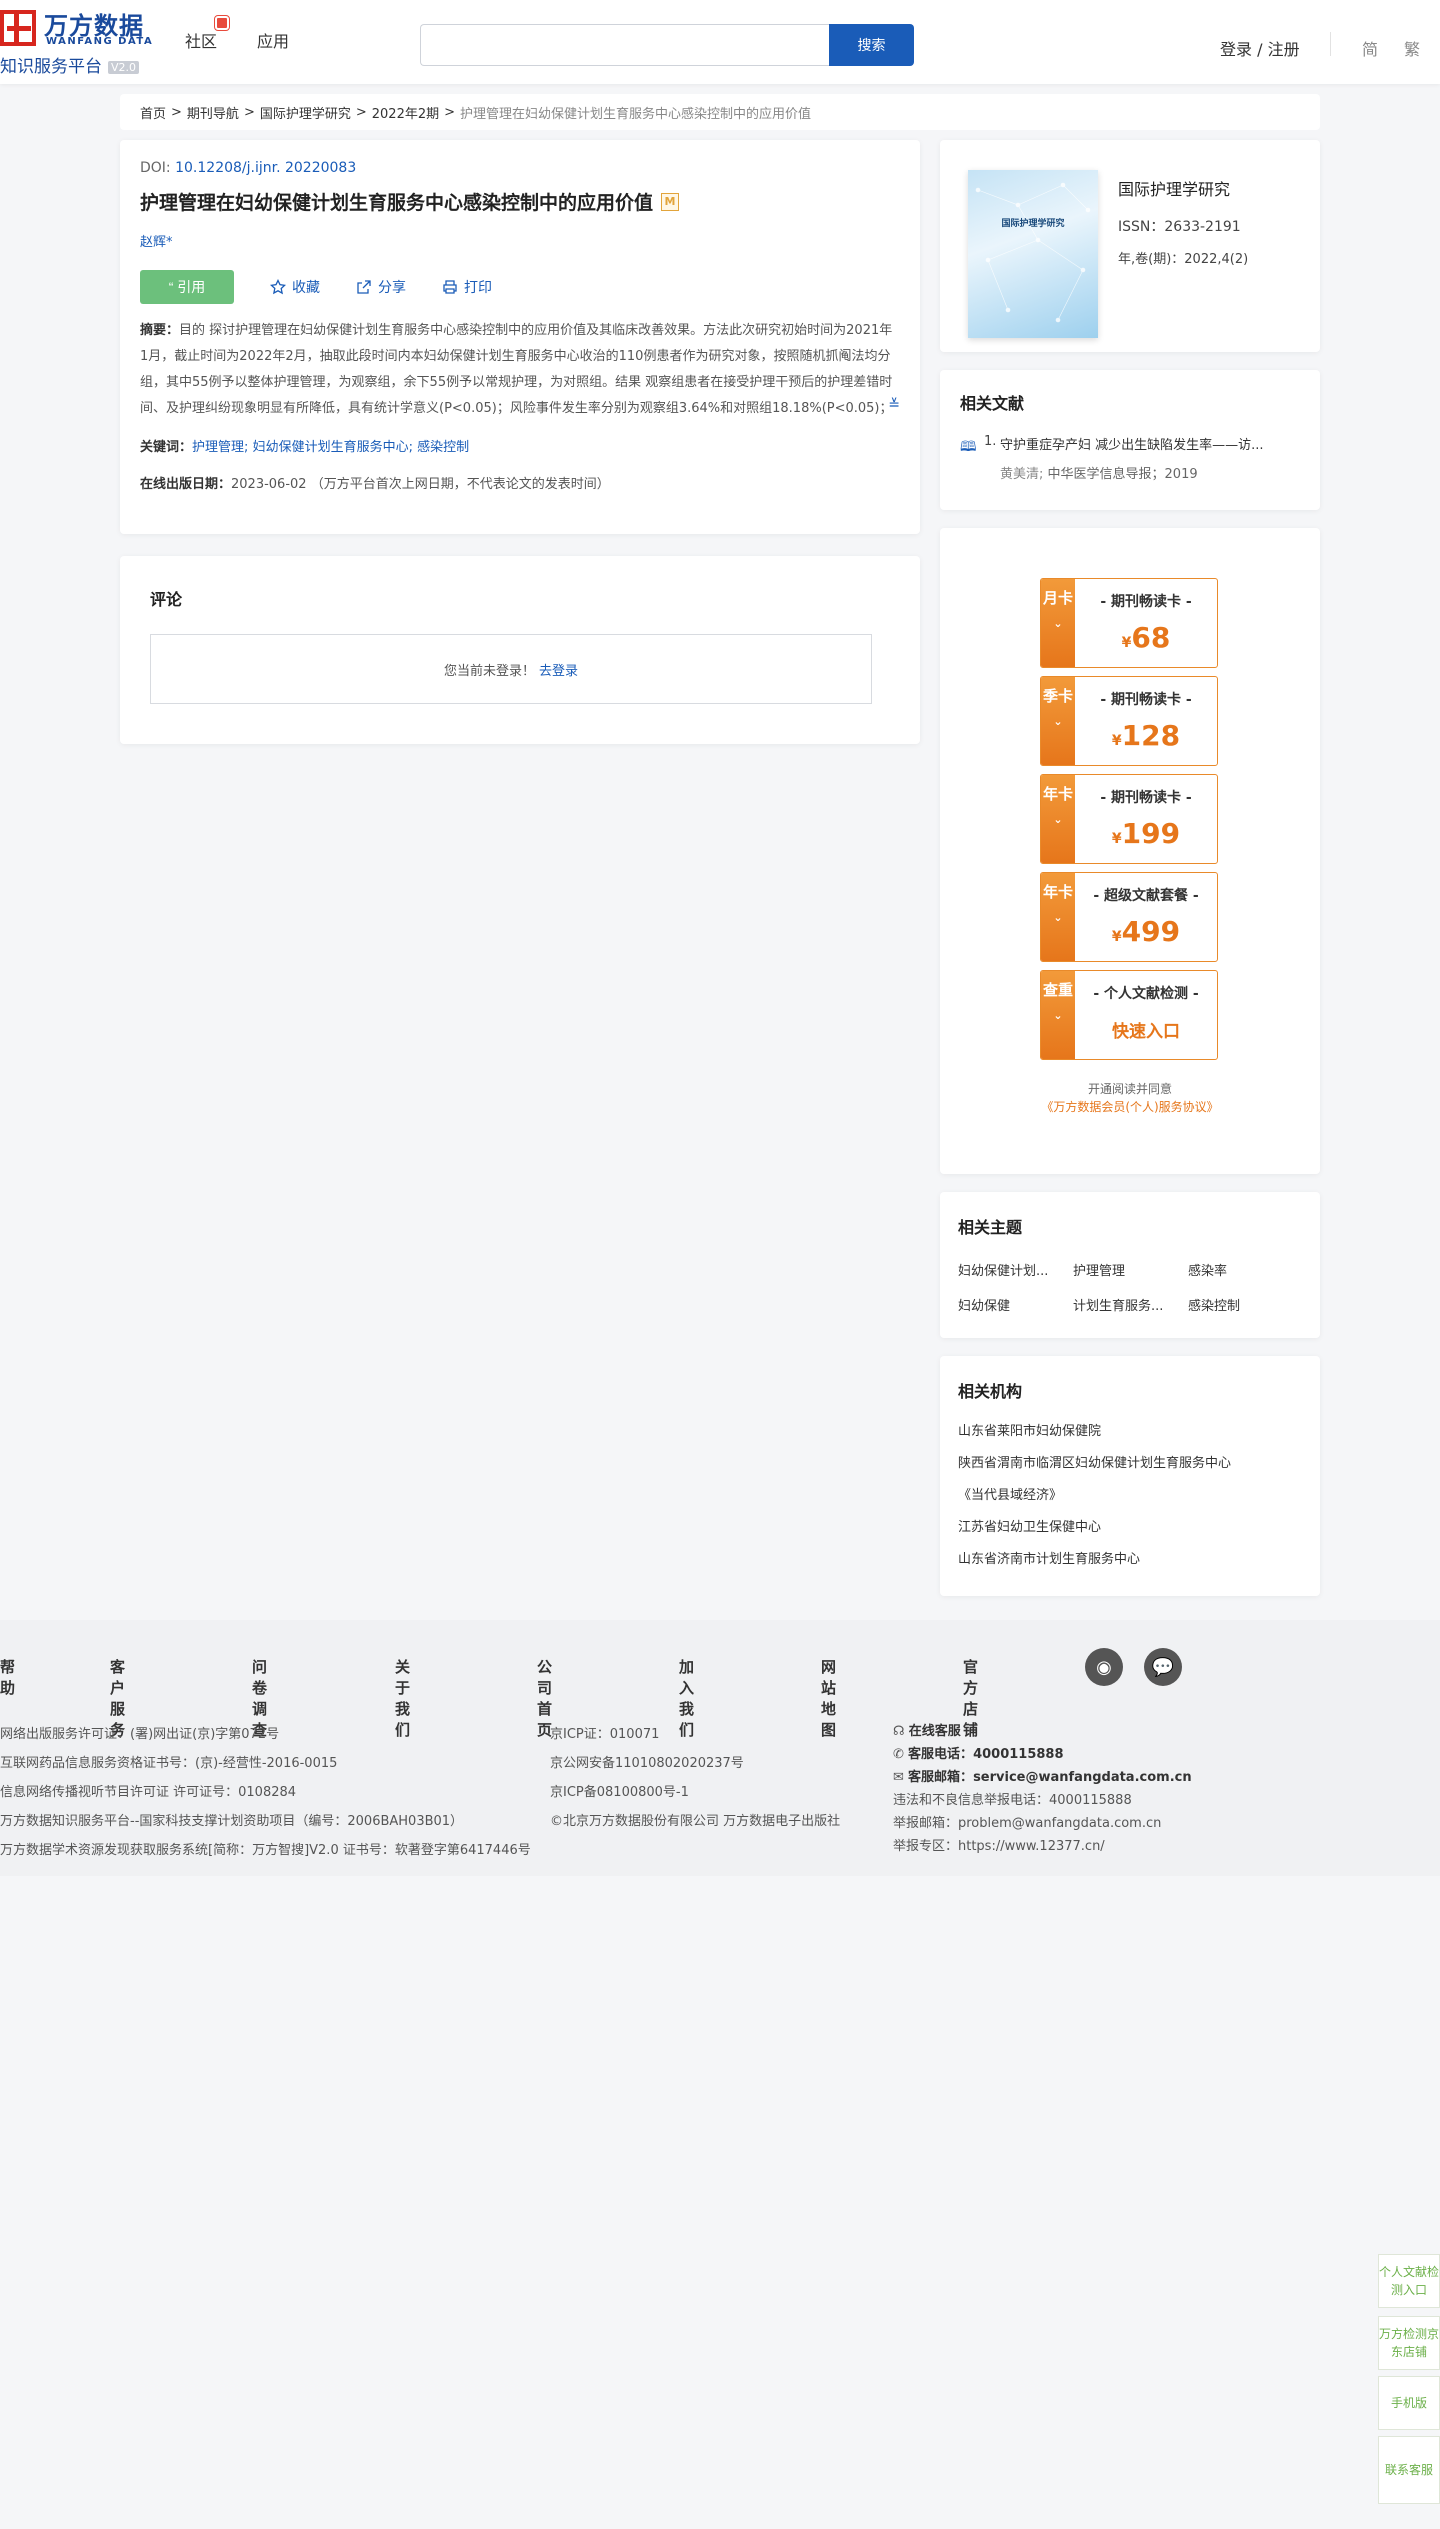 The height and width of the screenshot is (2529, 1440). I want to click on related-topics-title: 相关主题, so click(990, 1227).